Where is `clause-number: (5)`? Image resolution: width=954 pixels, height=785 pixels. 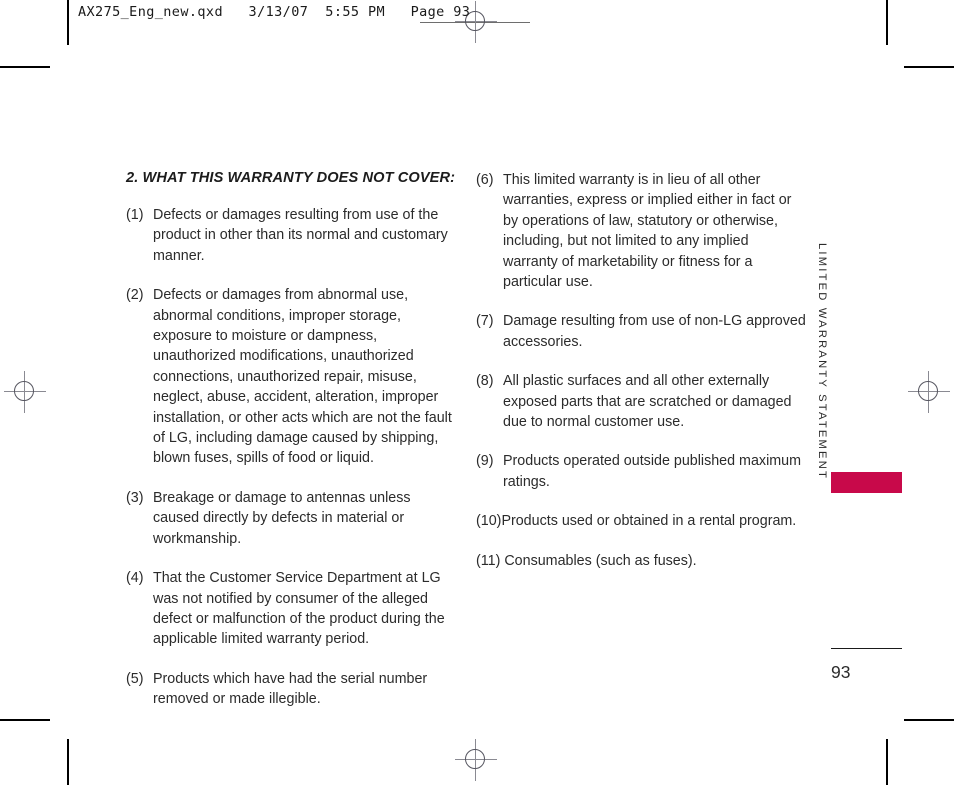
clause-number: (5) is located at coordinates (135, 678).